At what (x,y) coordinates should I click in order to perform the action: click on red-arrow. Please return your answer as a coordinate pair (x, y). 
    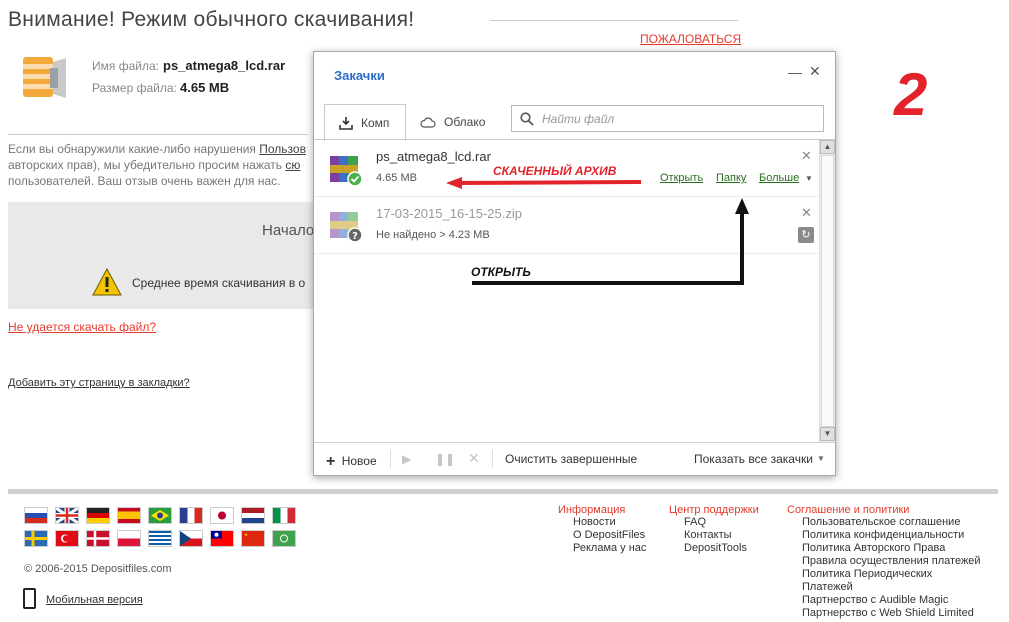
    Looking at the image, I should click on (546, 182).